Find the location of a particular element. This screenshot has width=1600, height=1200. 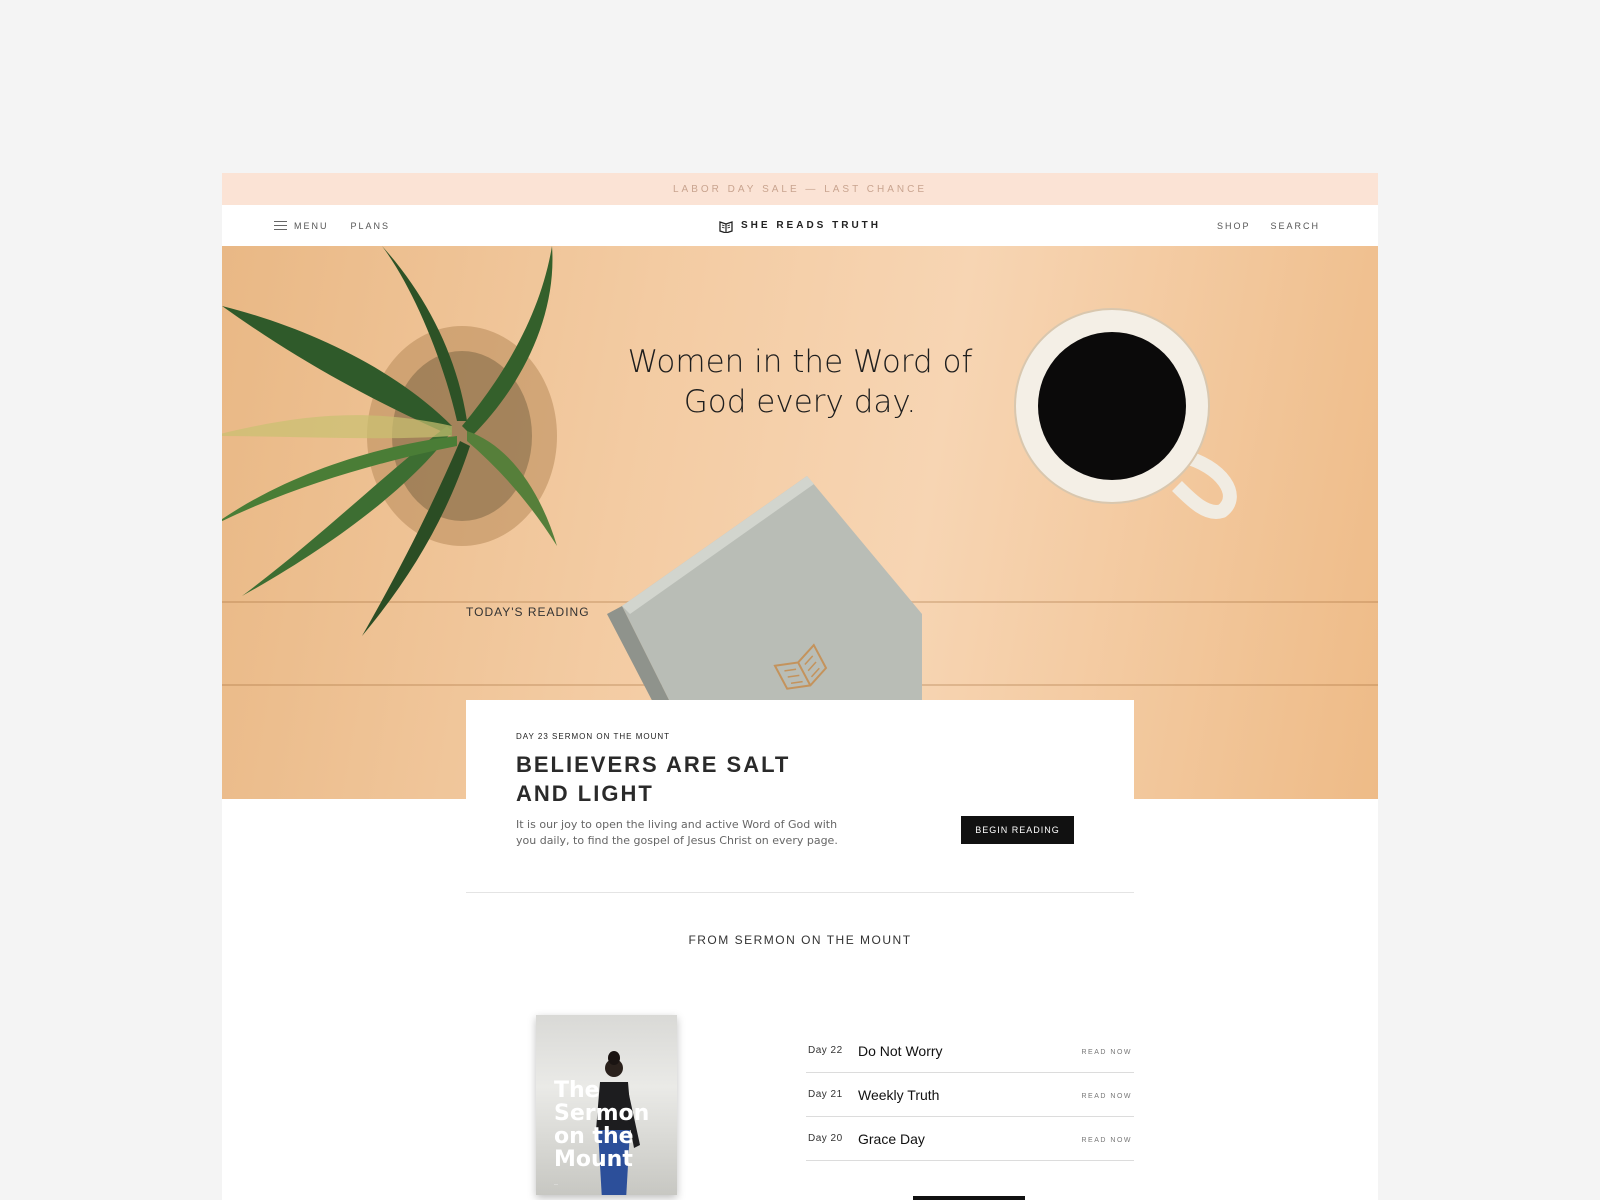

todays-reading-label: TODAY'S READING is located at coordinates (528, 612).